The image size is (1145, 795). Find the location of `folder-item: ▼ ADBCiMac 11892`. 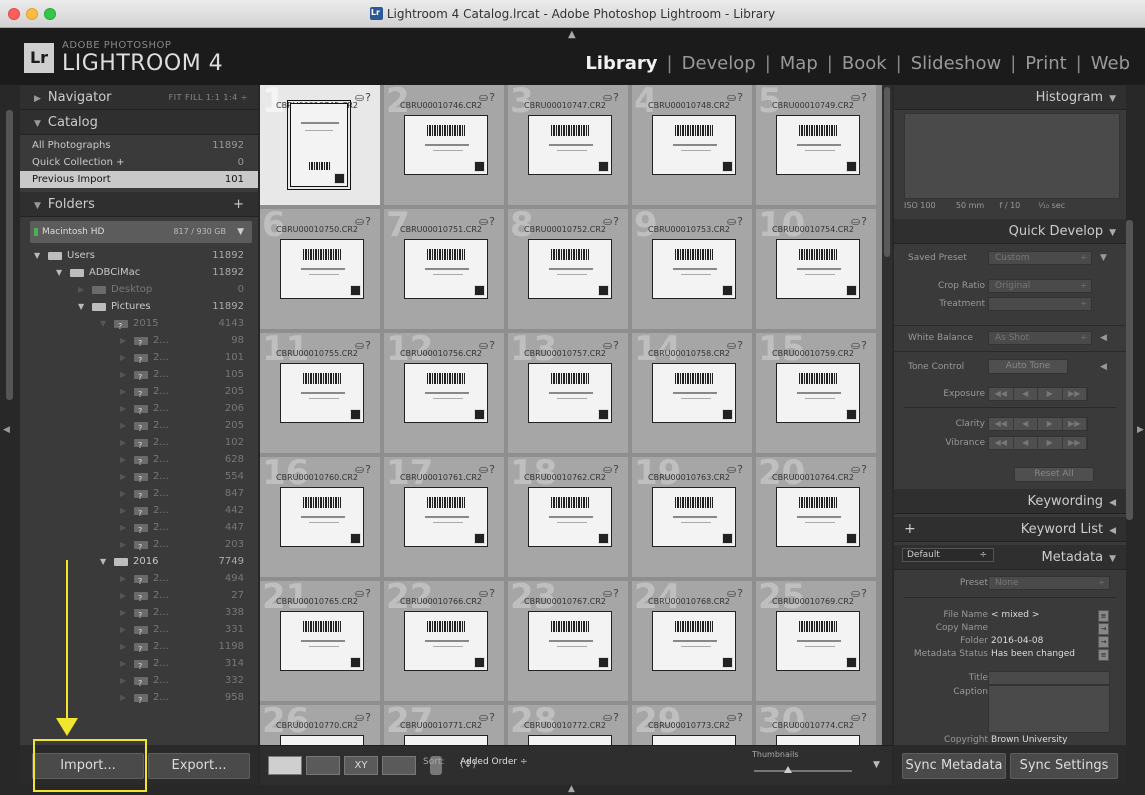

folder-item: ▼ ADBCiMac 11892 is located at coordinates (139, 272).